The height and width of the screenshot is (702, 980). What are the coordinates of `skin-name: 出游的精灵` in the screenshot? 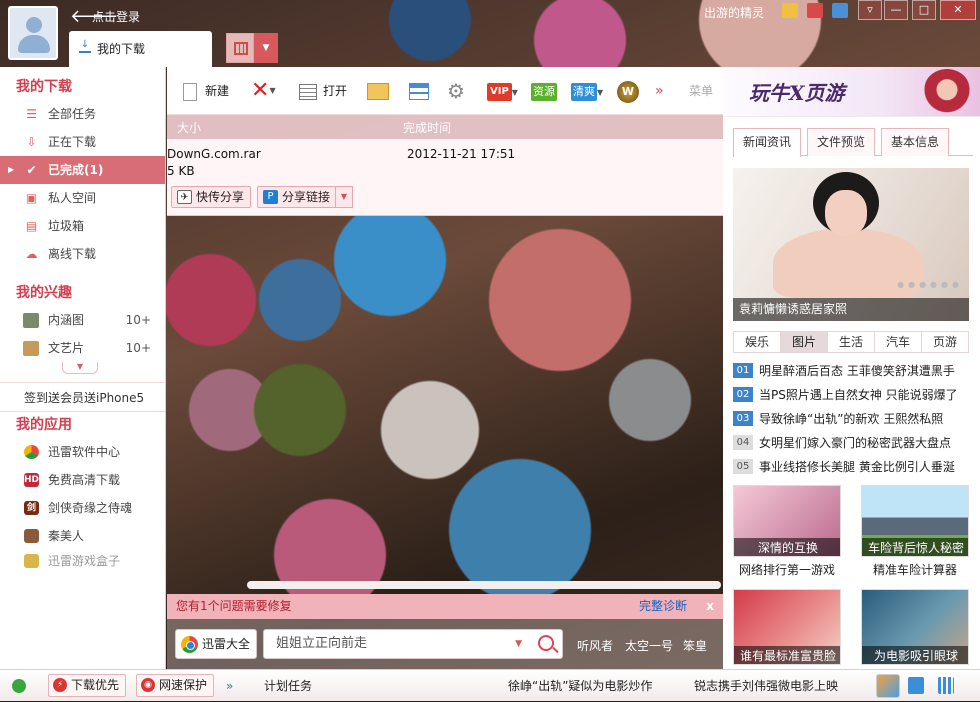 It's located at (734, 12).